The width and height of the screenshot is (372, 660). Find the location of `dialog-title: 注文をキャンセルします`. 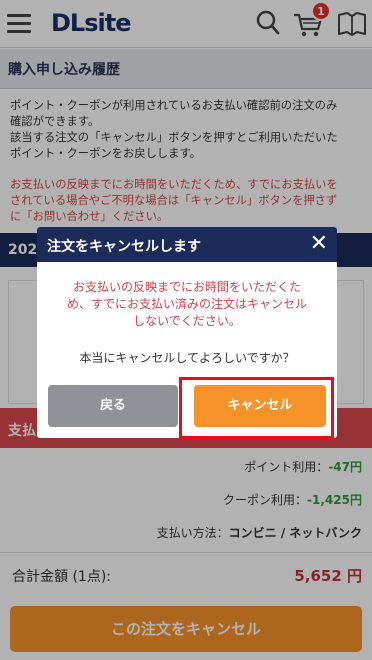

dialog-title: 注文をキャンセルします is located at coordinates (124, 247).